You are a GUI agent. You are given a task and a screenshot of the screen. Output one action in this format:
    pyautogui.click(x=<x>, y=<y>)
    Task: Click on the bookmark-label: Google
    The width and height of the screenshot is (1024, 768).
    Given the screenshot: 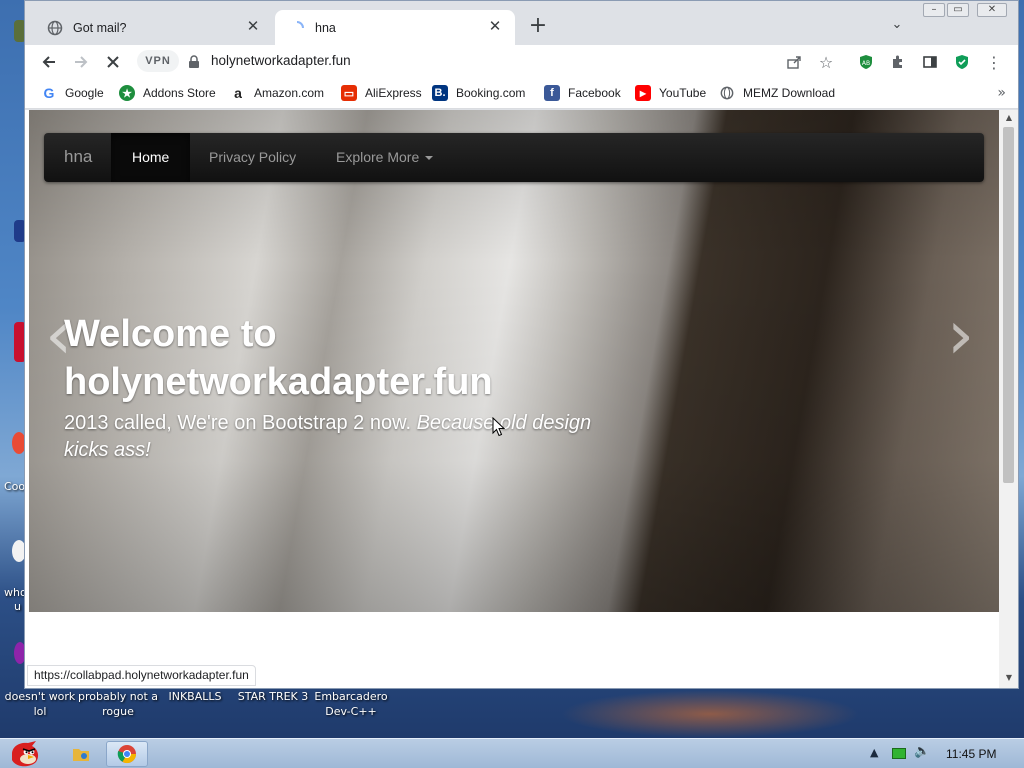 What is the action you would take?
    pyautogui.click(x=84, y=93)
    